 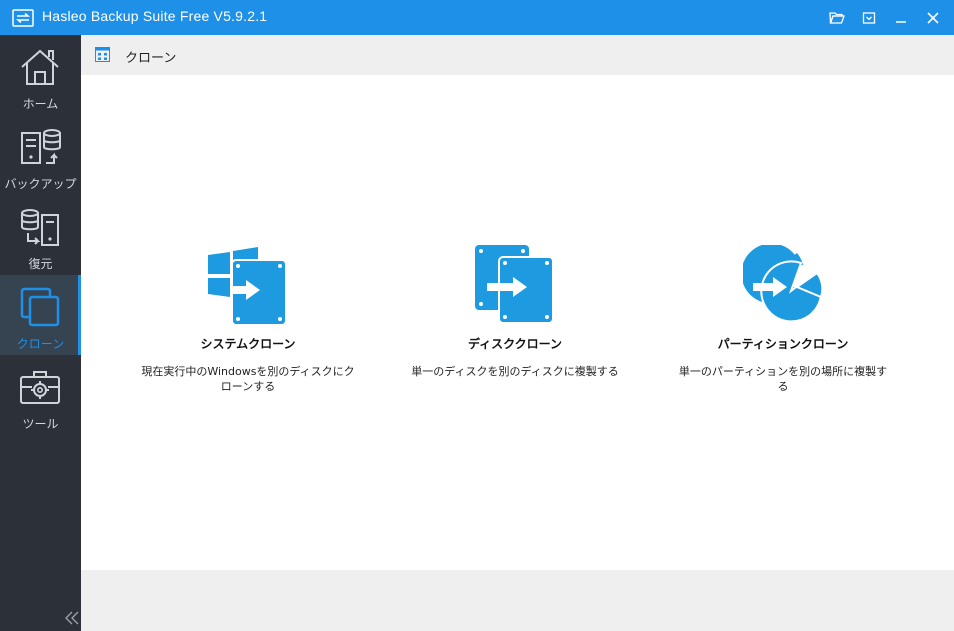 I want to click on sidebar-item-label: クローン, so click(x=40, y=344).